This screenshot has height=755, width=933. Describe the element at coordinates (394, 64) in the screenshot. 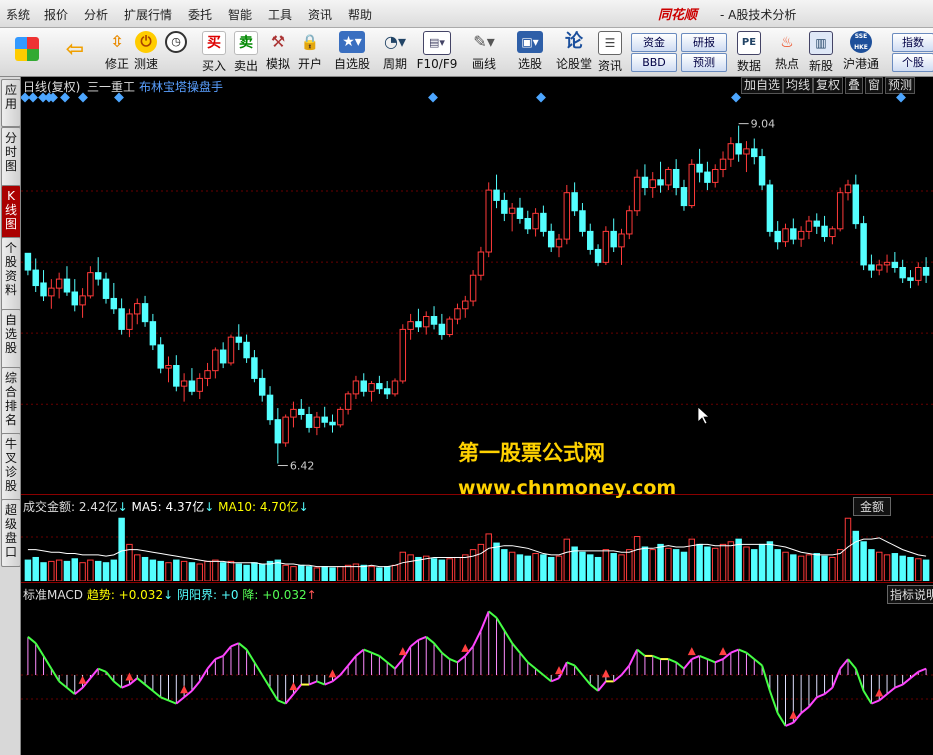

I see `period-label: 周期` at that location.